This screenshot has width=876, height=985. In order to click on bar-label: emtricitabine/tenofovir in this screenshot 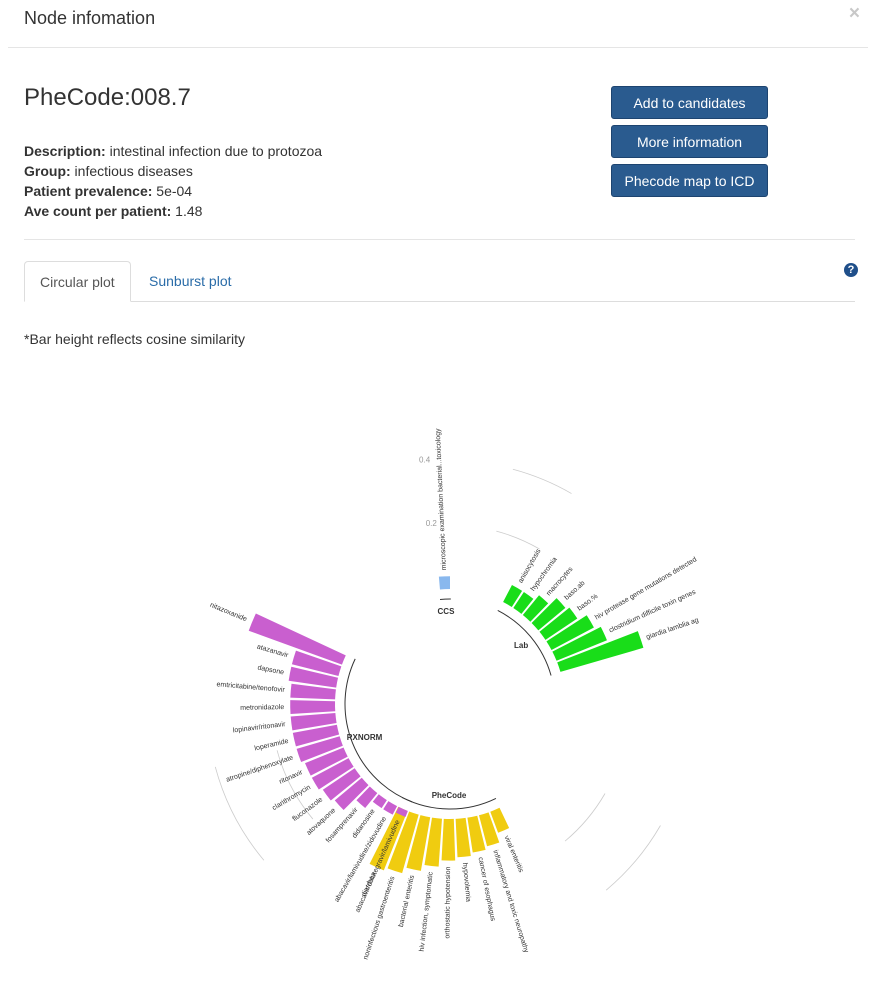, I will do `click(250, 687)`.